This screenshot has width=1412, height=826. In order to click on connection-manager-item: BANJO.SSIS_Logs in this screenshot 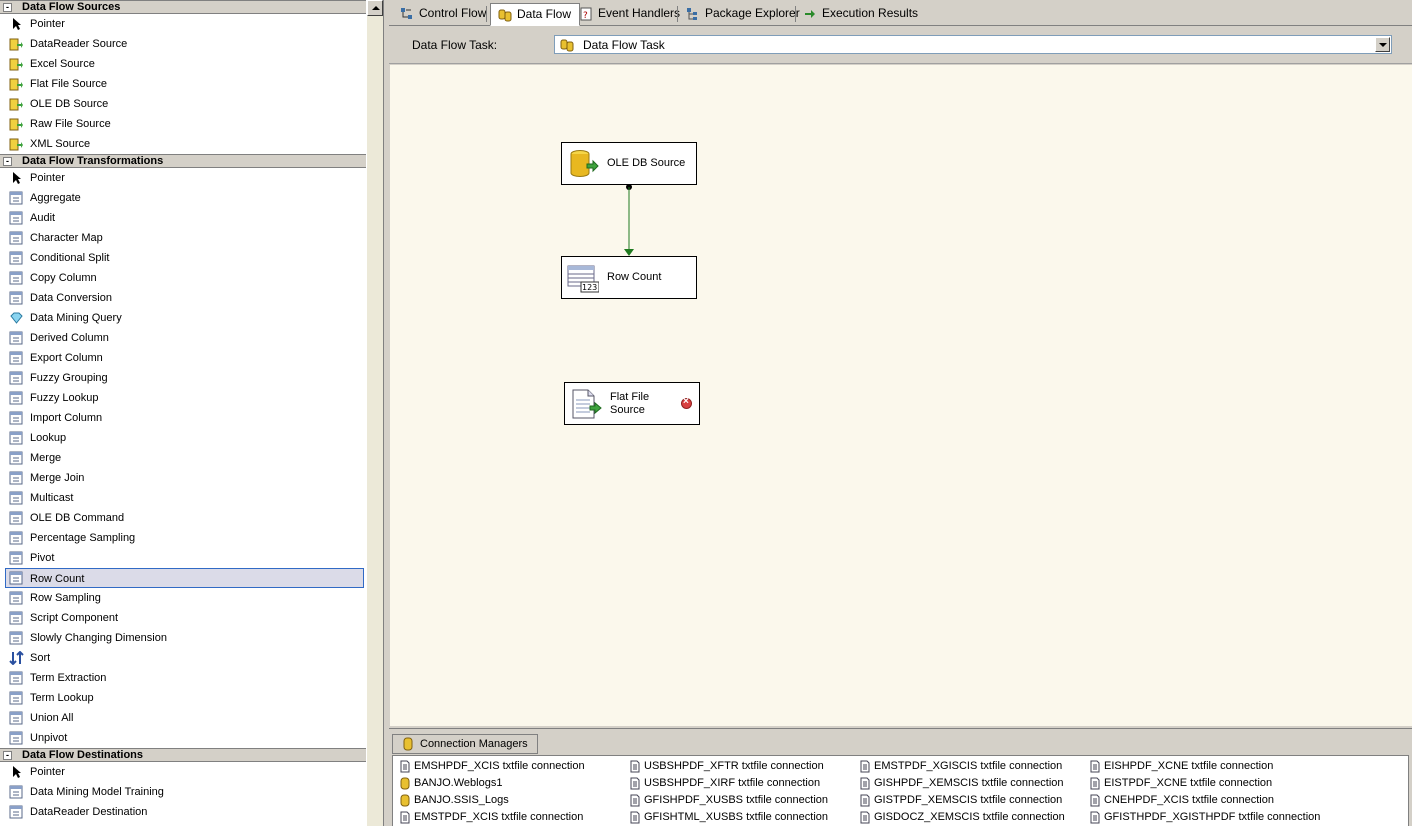, I will do `click(490, 800)`.